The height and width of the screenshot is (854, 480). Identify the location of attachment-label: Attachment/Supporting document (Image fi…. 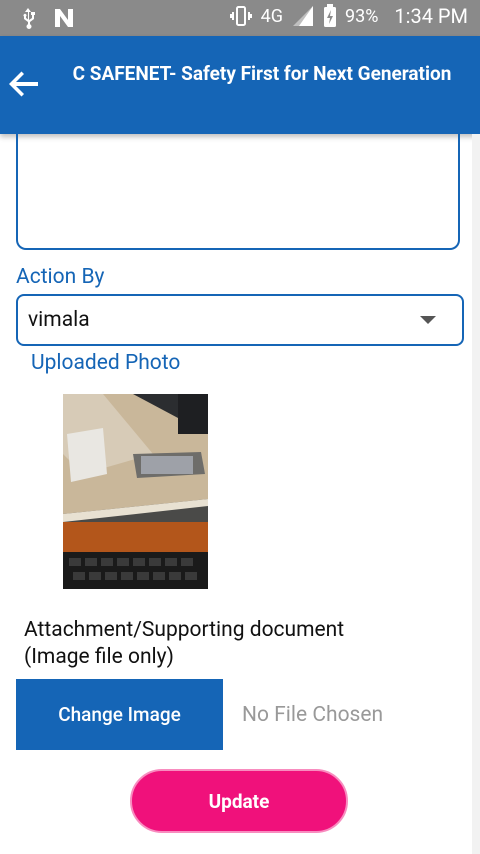
(184, 643).